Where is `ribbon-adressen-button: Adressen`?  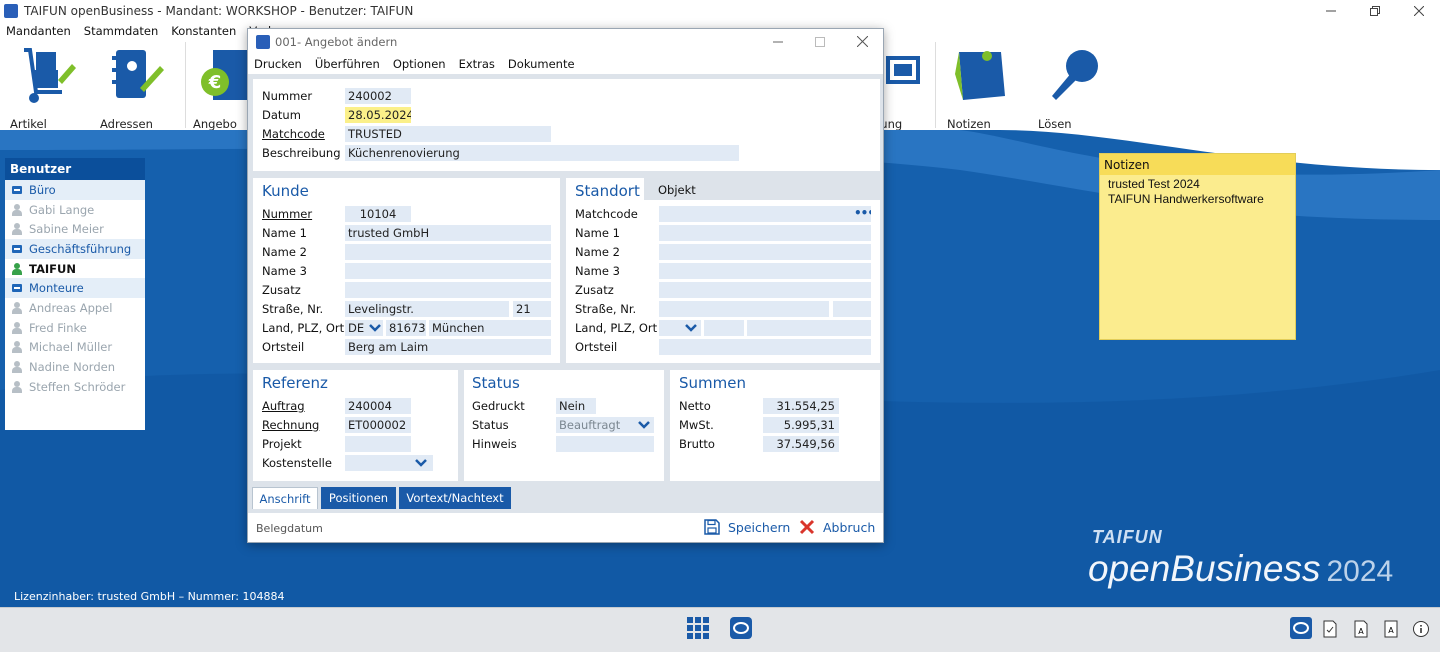
ribbon-adressen-button: Adressen is located at coordinates (135, 87).